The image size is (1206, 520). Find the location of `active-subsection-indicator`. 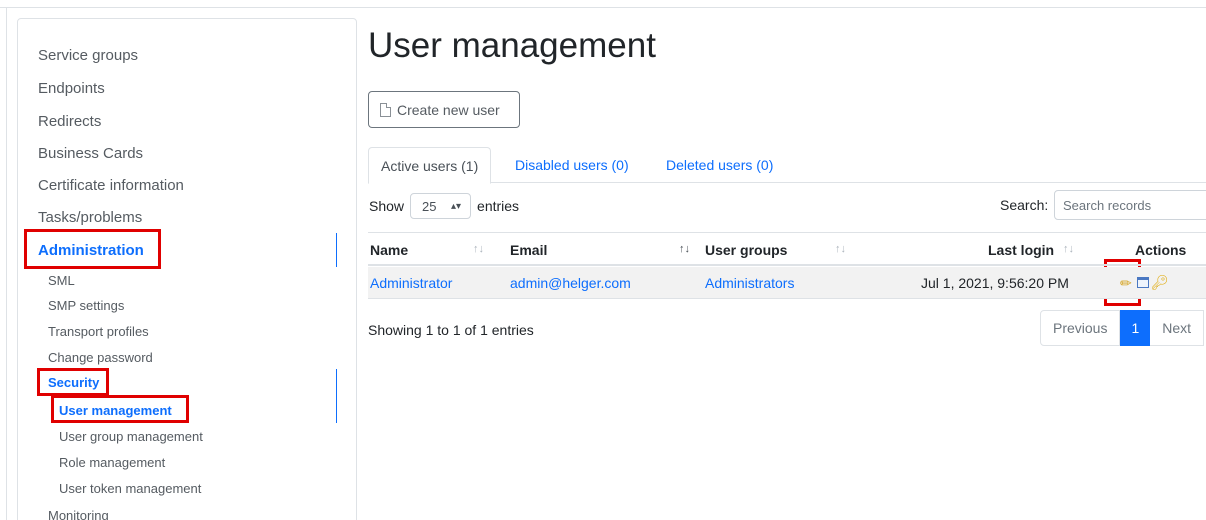

active-subsection-indicator is located at coordinates (336, 396).